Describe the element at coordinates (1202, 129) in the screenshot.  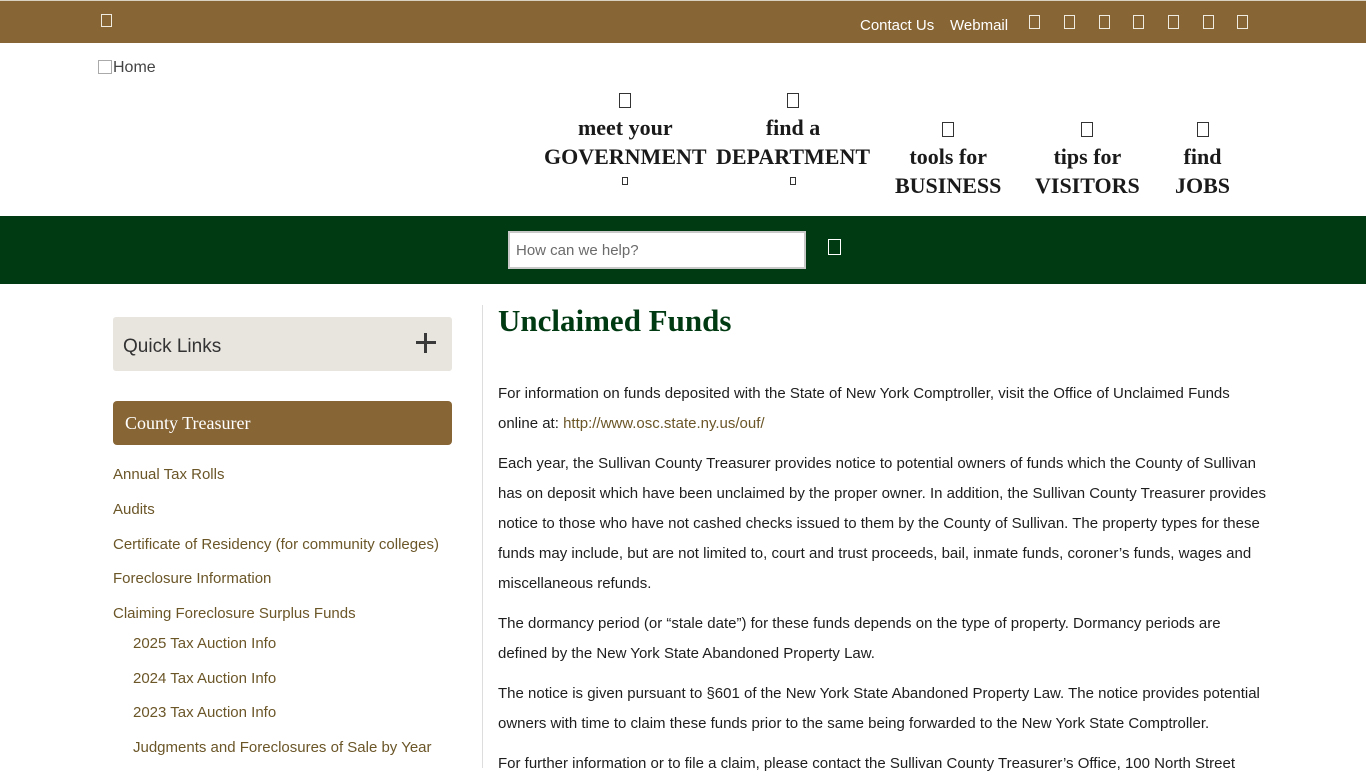
I see `jobs-icon` at that location.